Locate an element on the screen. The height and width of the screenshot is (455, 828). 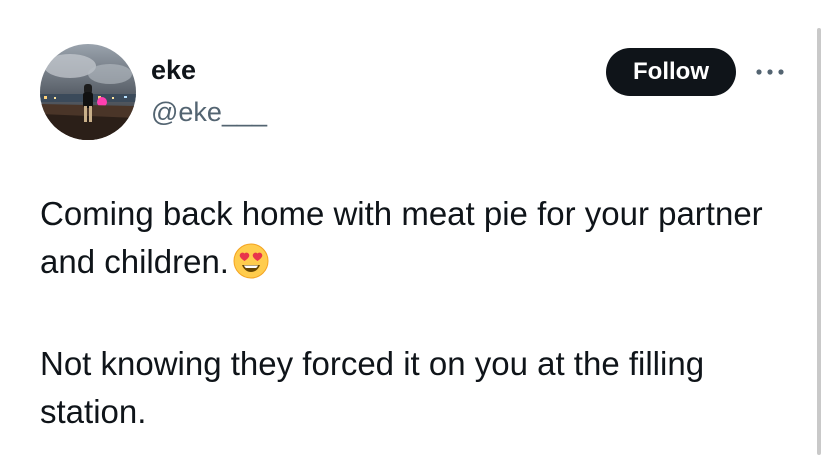
more-options-icon is located at coordinates (770, 72).